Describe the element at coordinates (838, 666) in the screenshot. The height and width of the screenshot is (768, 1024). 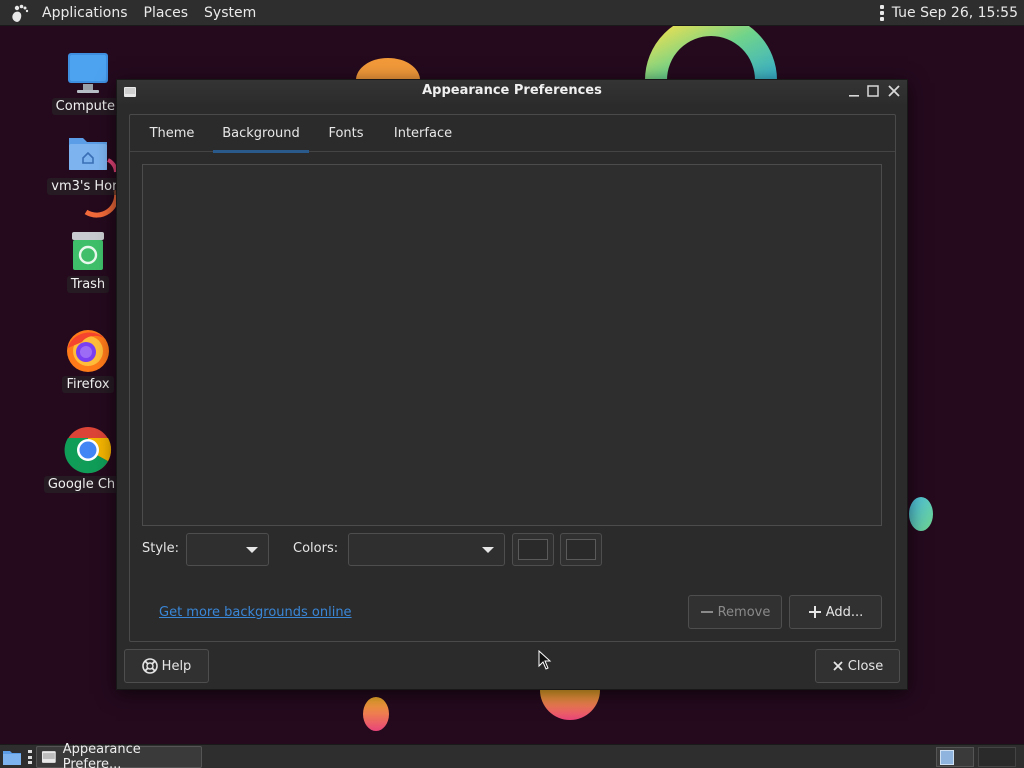
I see `close-x-icon` at that location.